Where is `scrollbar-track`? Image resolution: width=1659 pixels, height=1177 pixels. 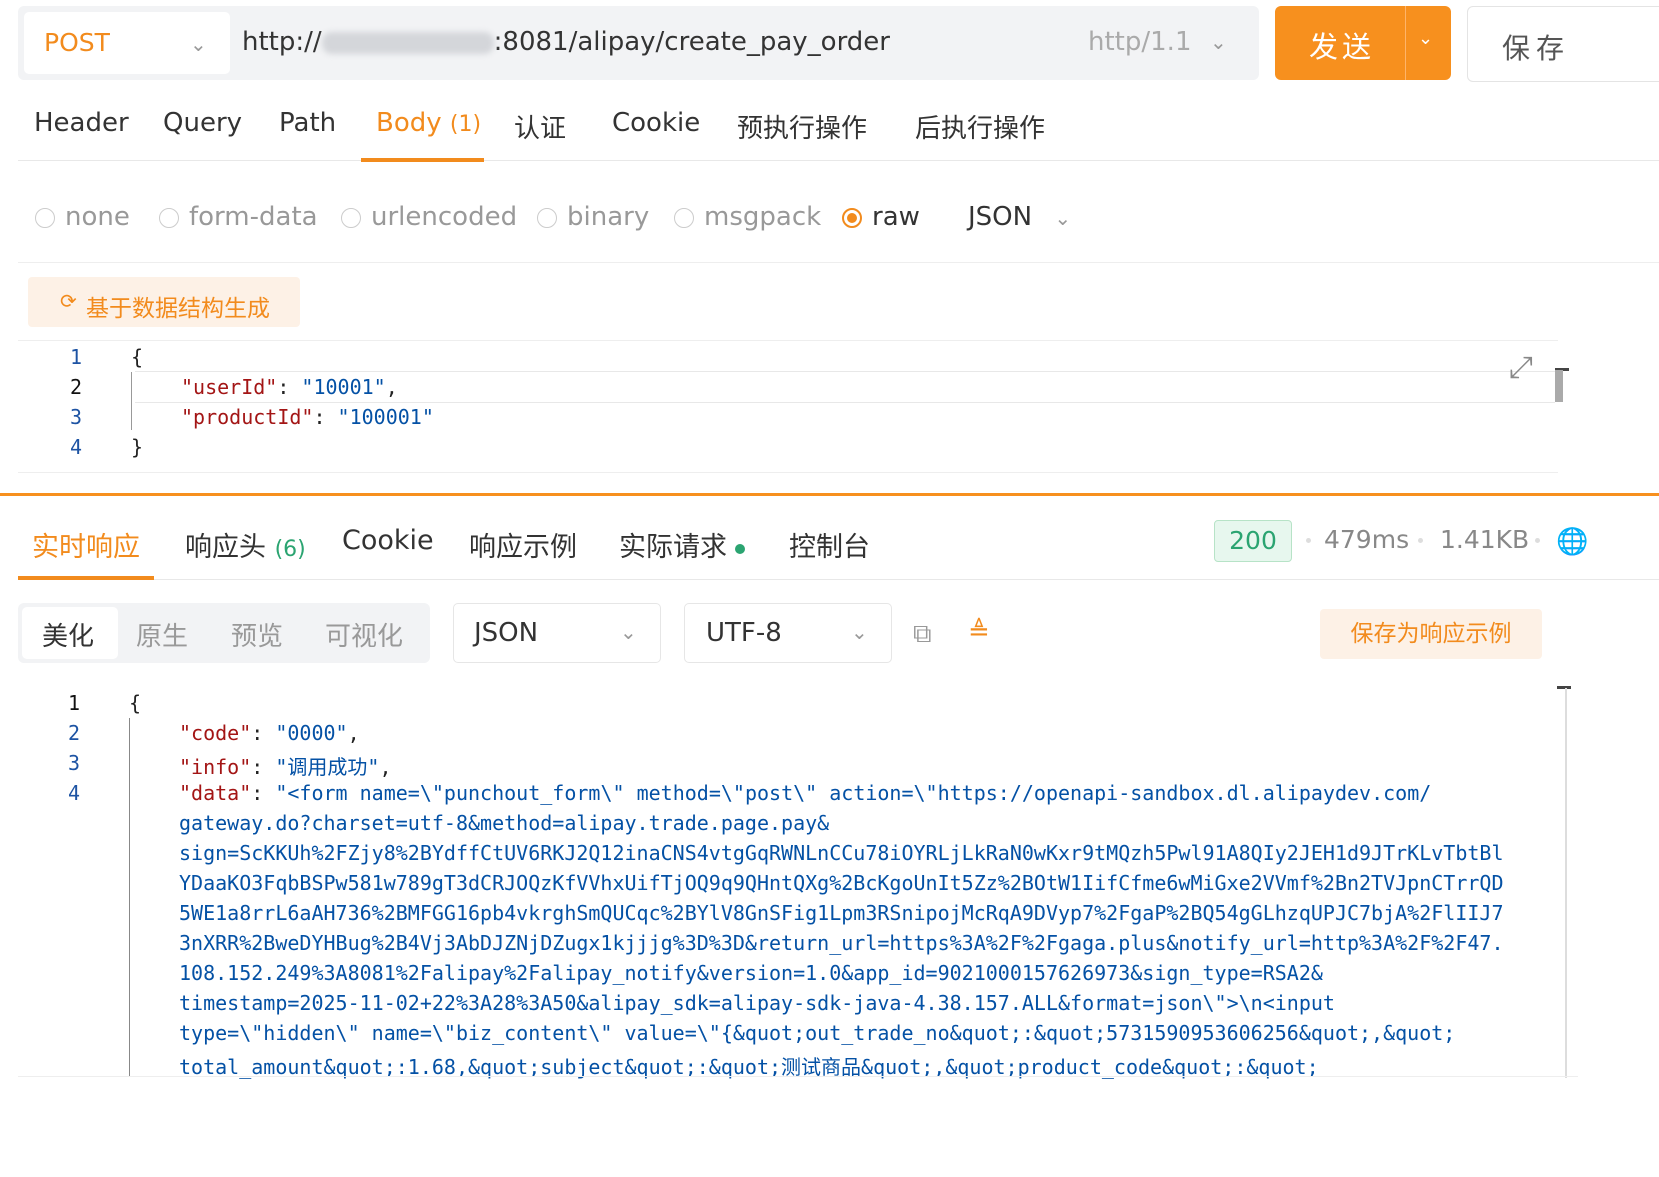
scrollbar-track is located at coordinates (1566, 883).